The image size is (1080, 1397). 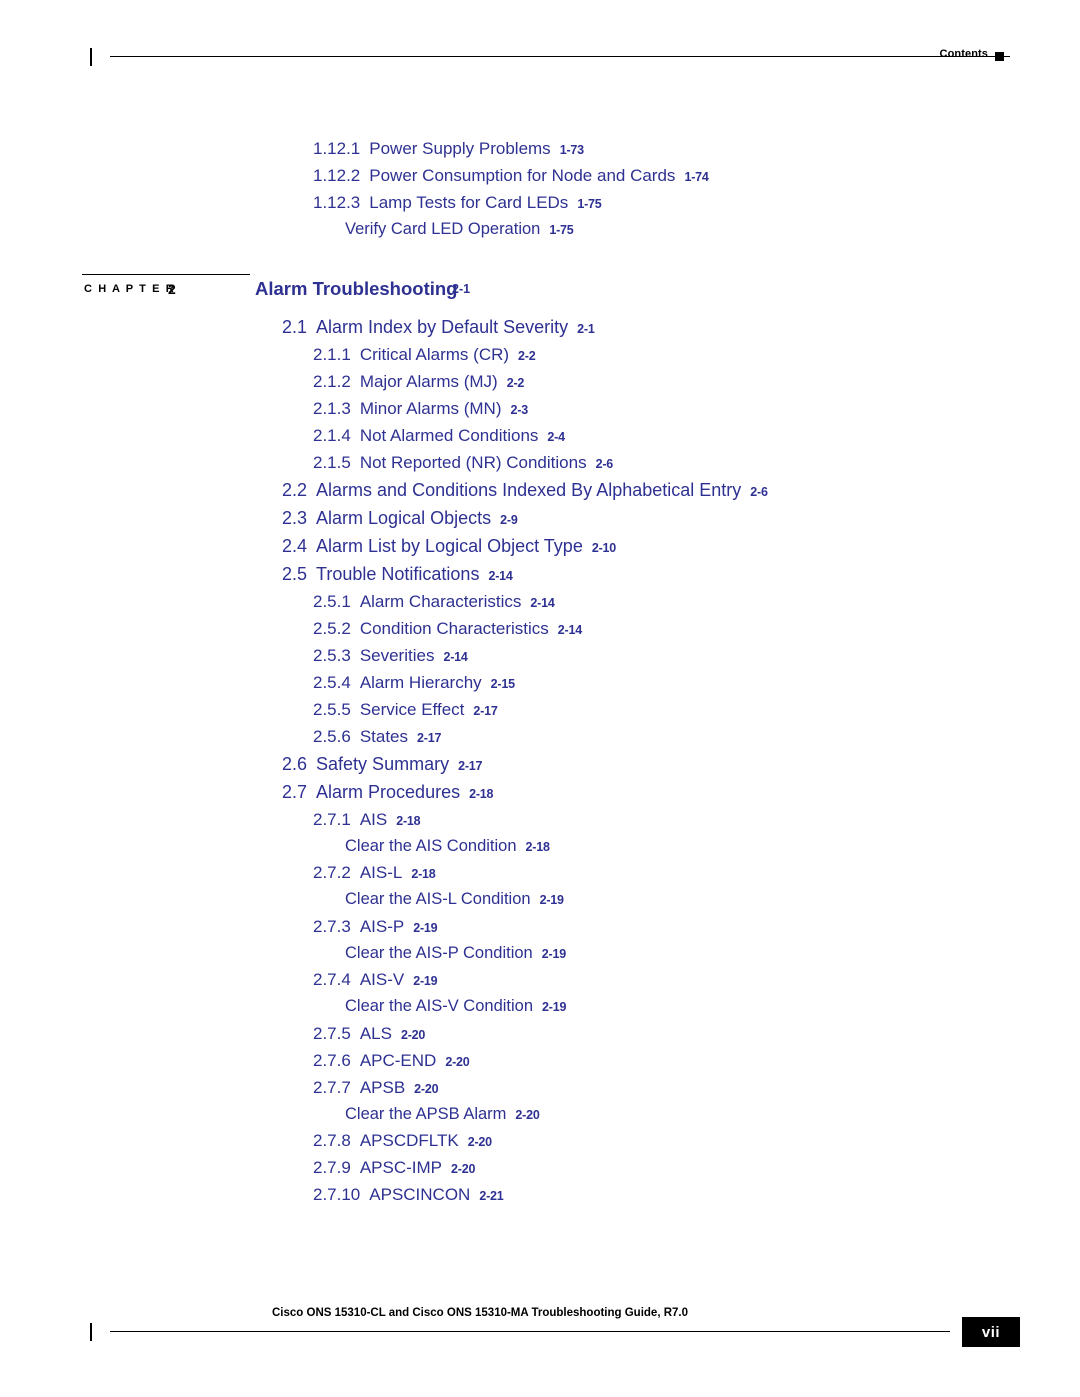 I want to click on toc-entry: 2.7.8 APSCDFLTK 2-20, so click(x=540, y=1140).